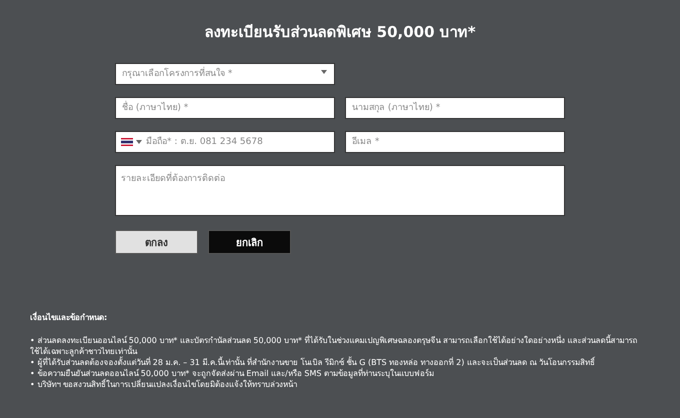 Image resolution: width=680 pixels, height=418 pixels. I want to click on ok-button: ตกลง, so click(156, 242).